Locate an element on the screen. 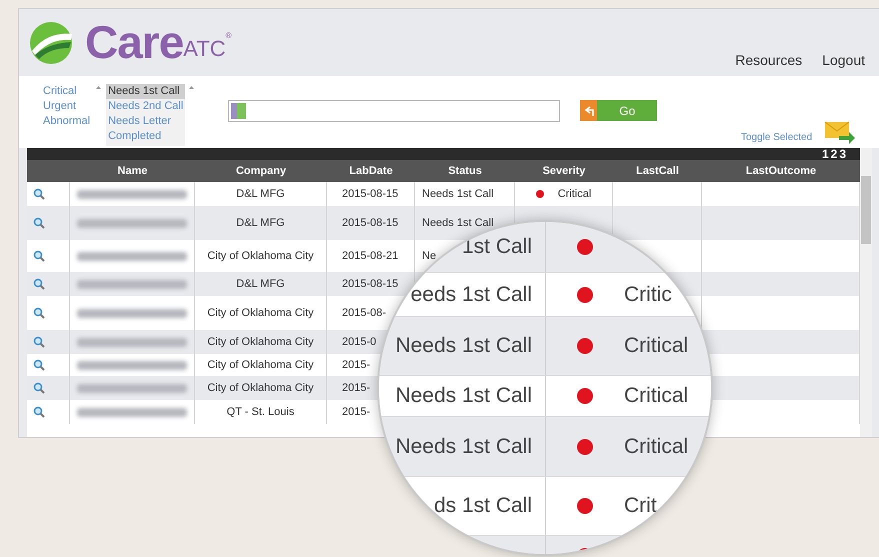 The height and width of the screenshot is (557, 879). page-link: 3 is located at coordinates (842, 154).